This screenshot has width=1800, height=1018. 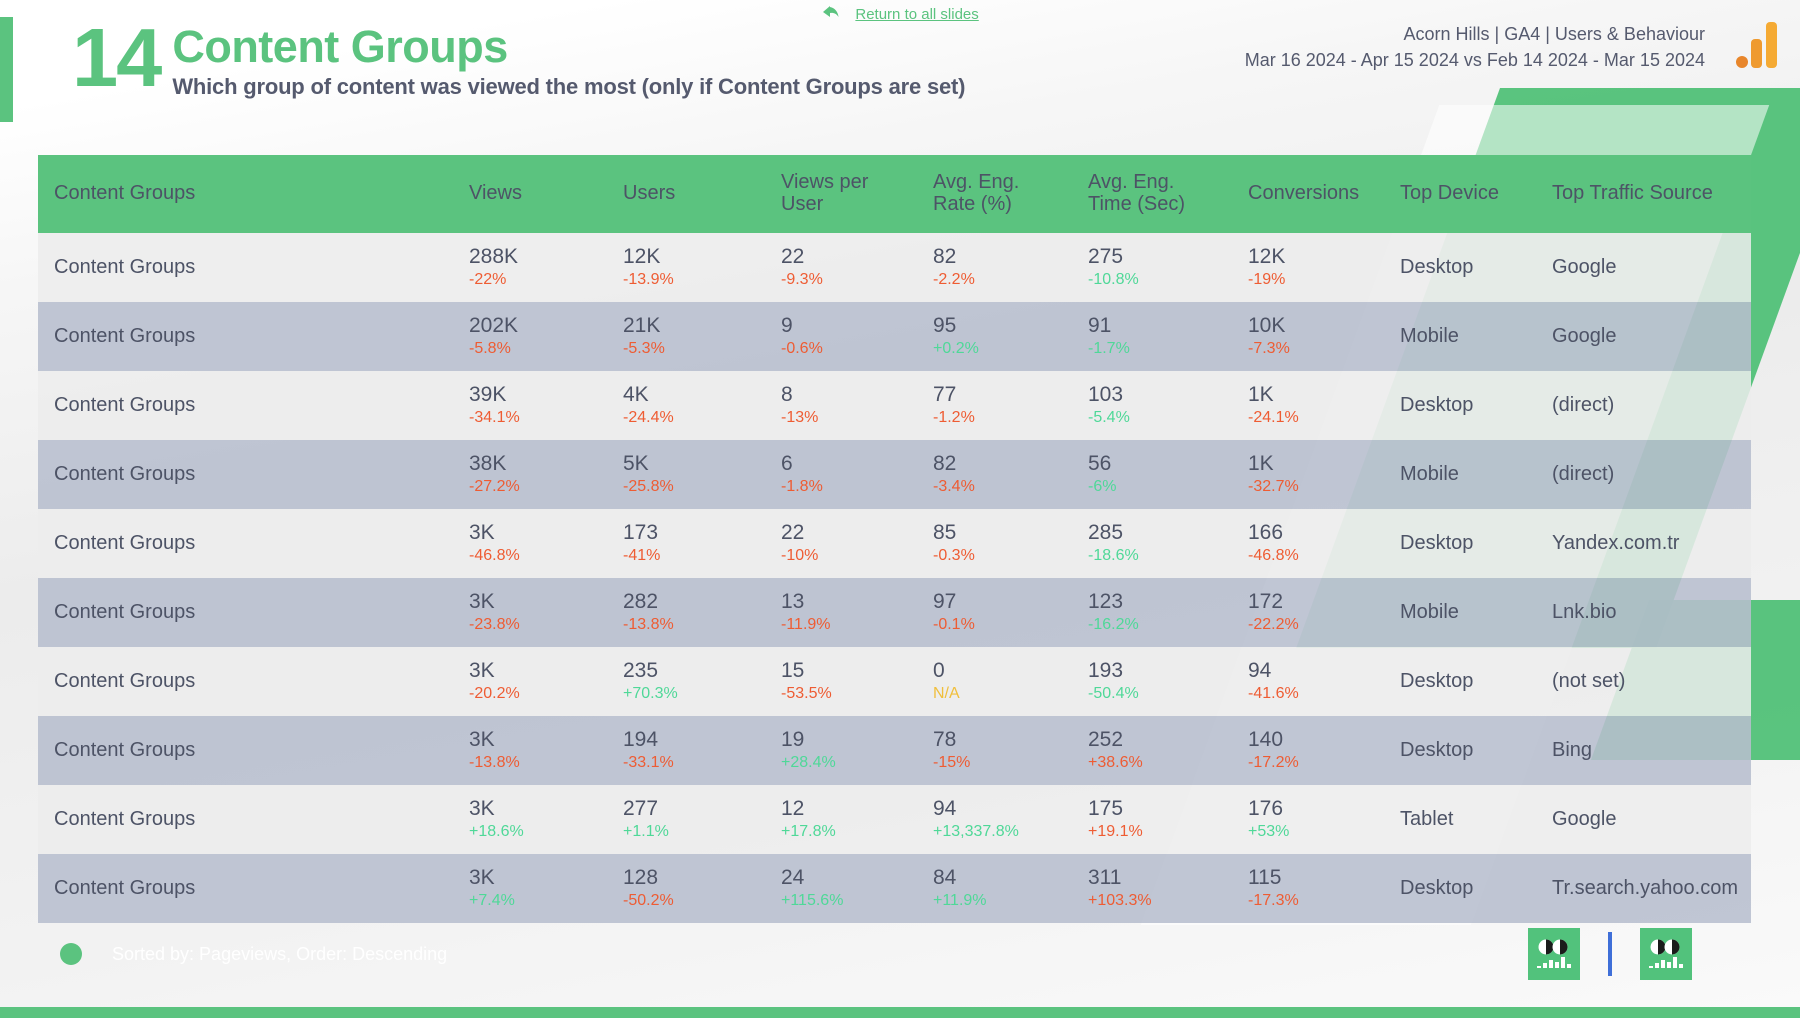 I want to click on metric-value: 285, so click(x=1106, y=533).